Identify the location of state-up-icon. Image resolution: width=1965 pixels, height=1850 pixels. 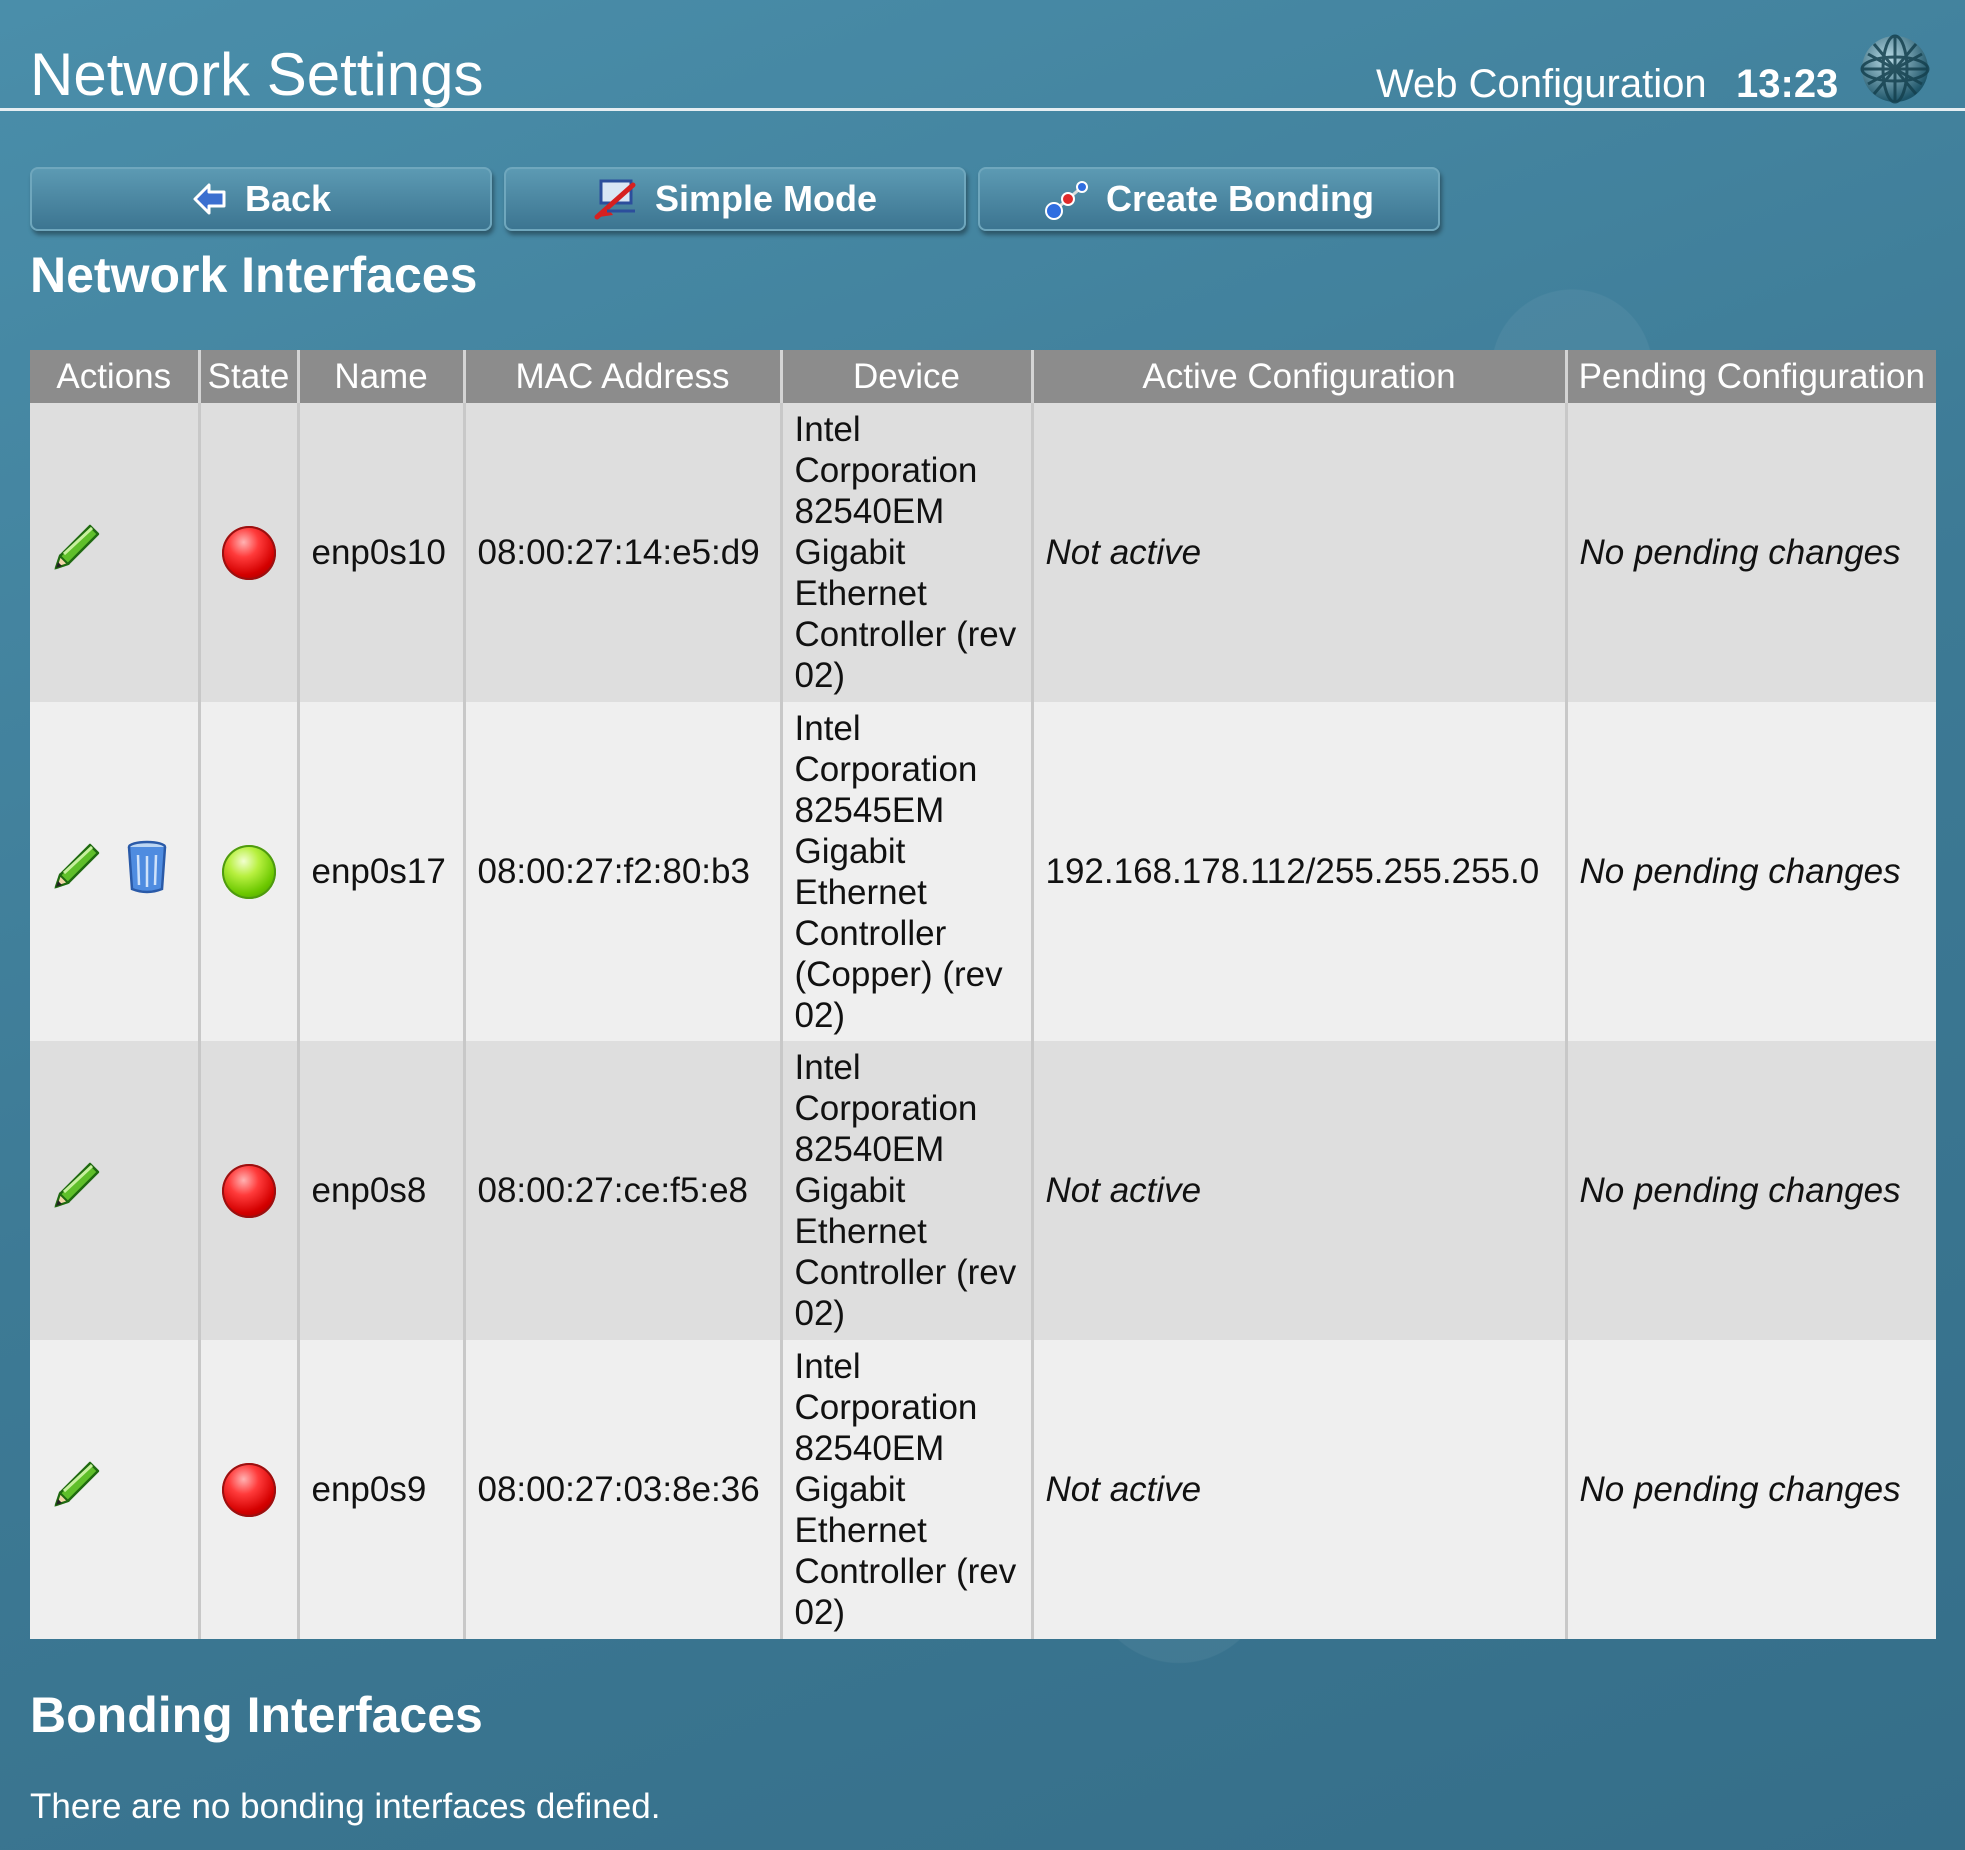
(248, 871).